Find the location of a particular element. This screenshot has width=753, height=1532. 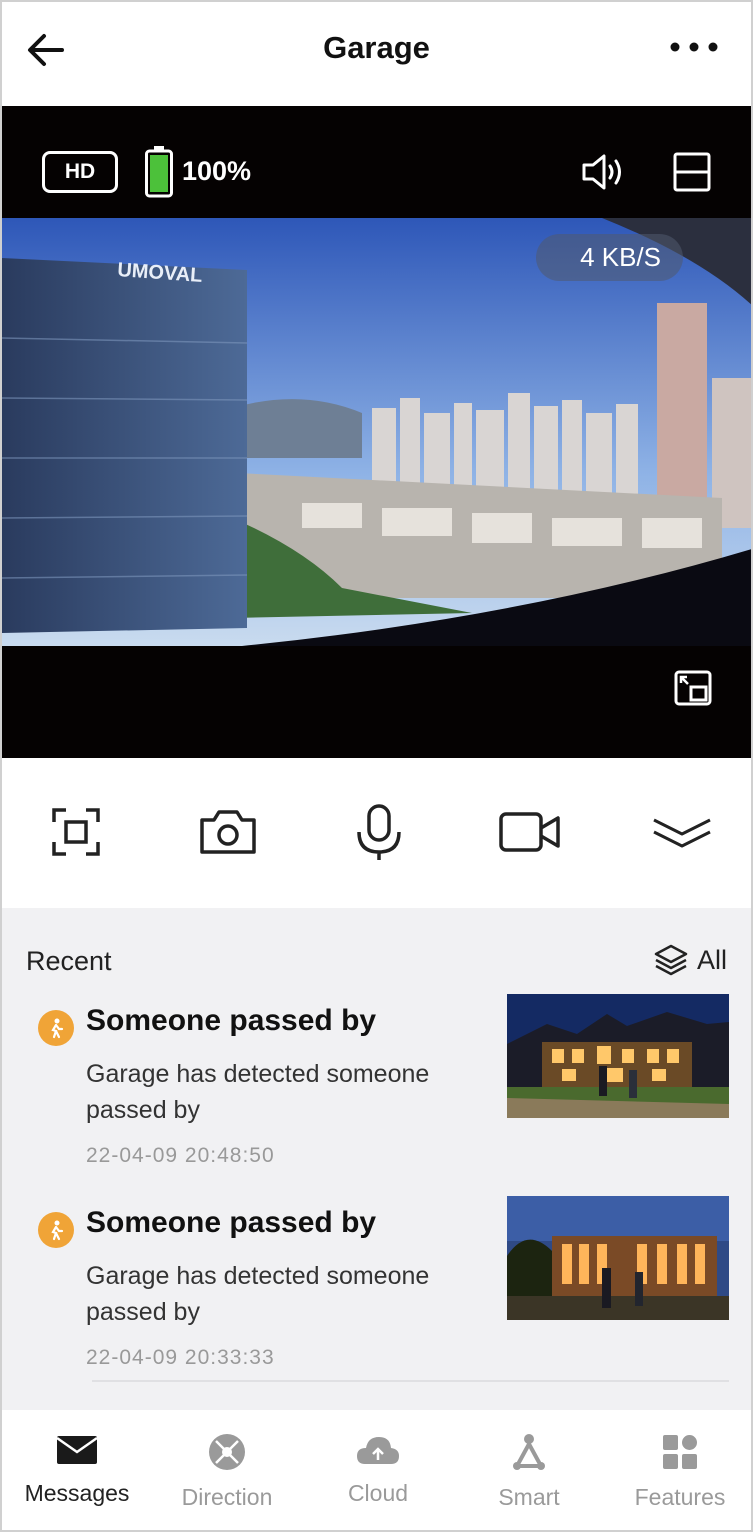

page-title: Garage is located at coordinates (376, 47).